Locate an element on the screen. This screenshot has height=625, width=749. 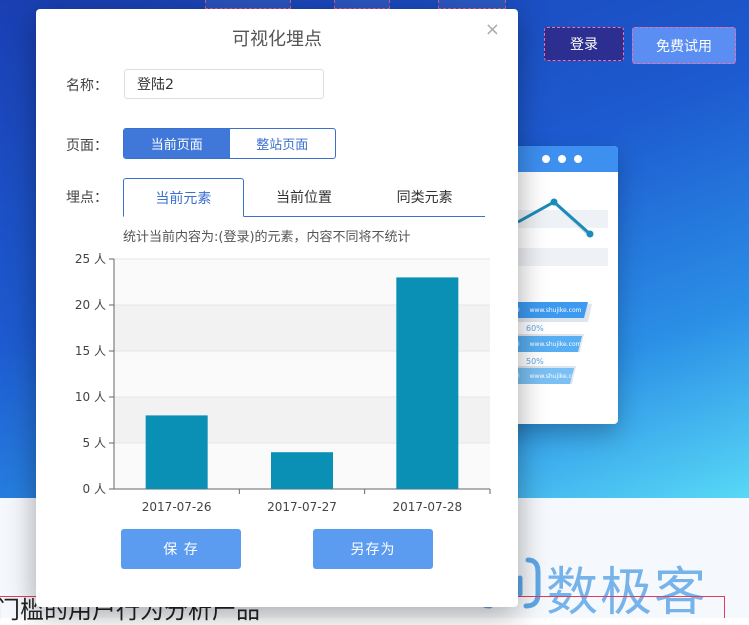
stat-note: 统计当前内容为:(登录)的元素，内容不同将不统计 is located at coordinates (267, 237).